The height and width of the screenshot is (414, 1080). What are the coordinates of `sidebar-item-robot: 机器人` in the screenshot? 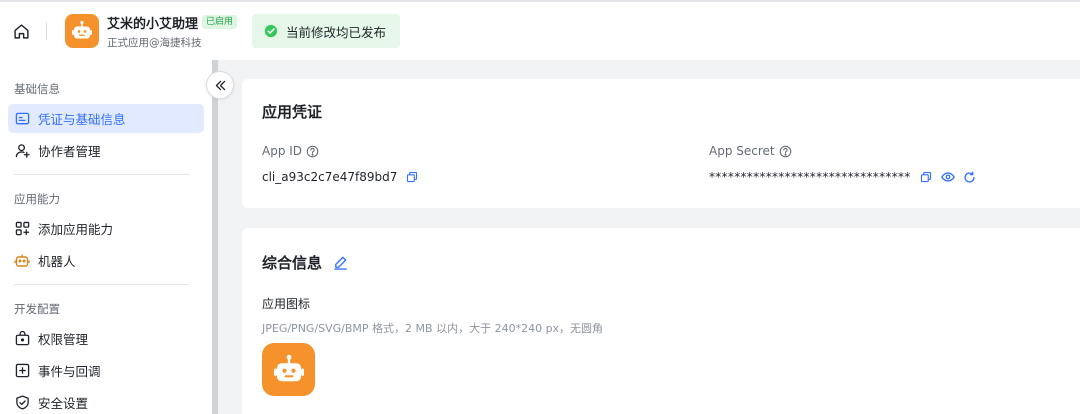 It's located at (106, 260).